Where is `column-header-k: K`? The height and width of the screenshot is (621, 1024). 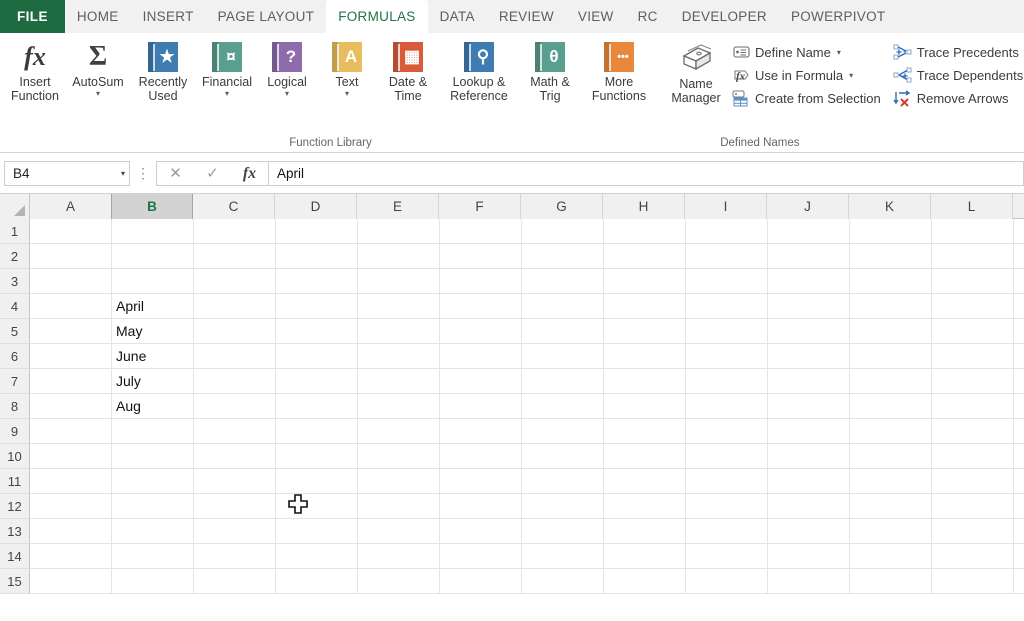
column-header-k: K is located at coordinates (890, 206).